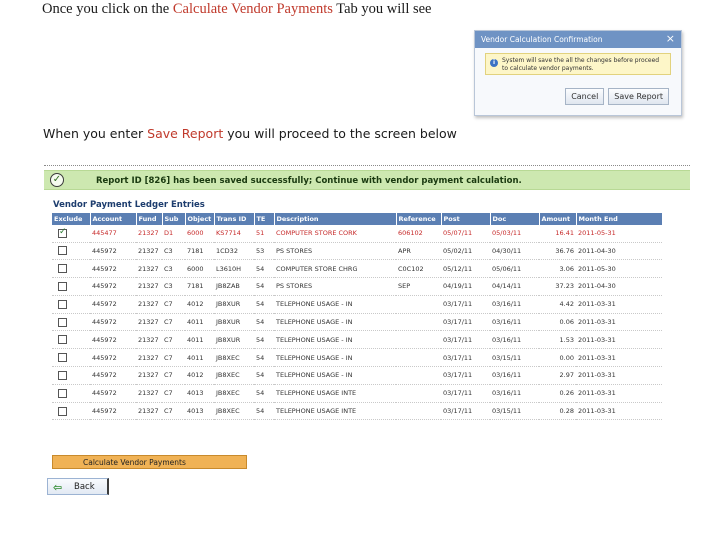 This screenshot has width=720, height=540. What do you see at coordinates (419, 219) in the screenshot?
I see `column-header: Reference` at bounding box center [419, 219].